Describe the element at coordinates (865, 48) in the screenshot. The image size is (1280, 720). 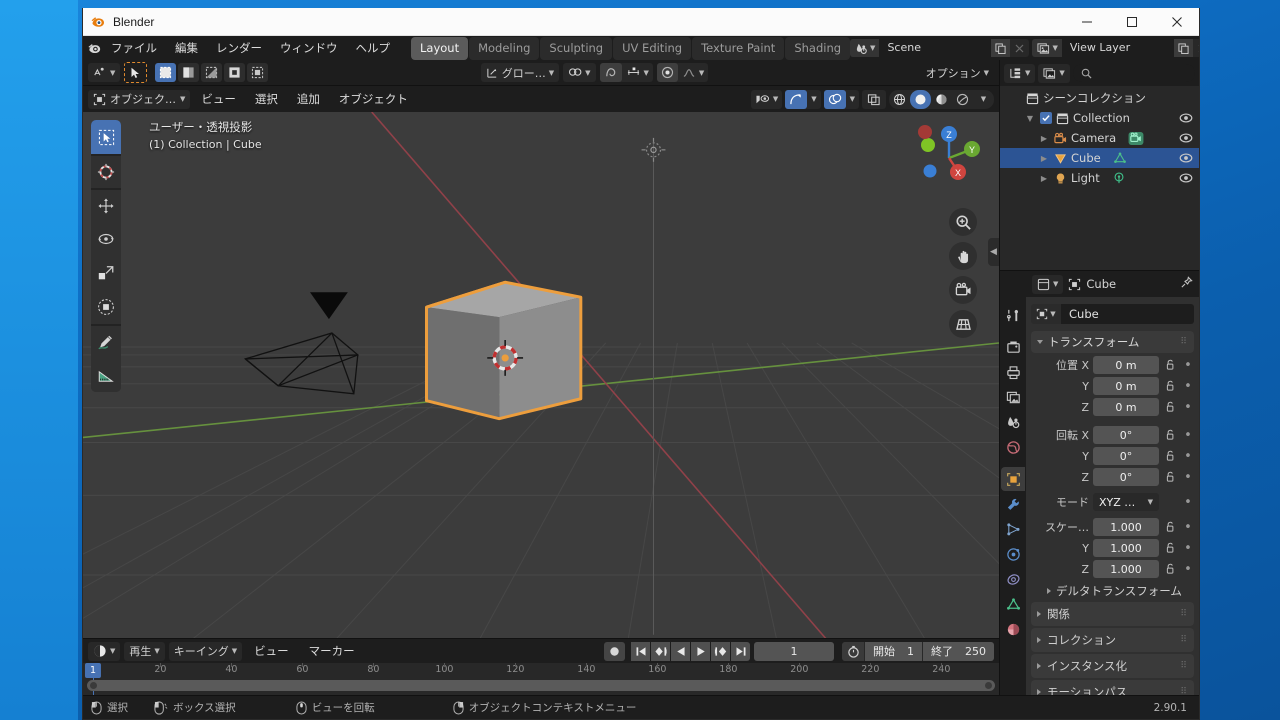
I see `scene-browse-button: ▼` at that location.